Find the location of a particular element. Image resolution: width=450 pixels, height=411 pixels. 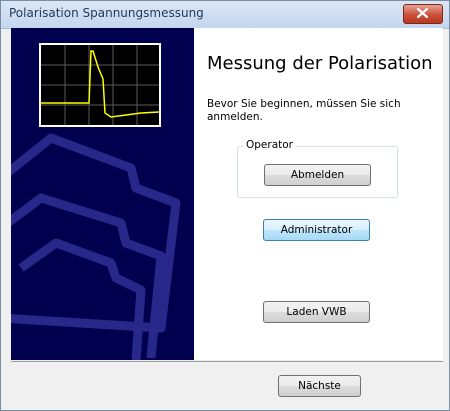

load-vwb-button-label: Laden VWB is located at coordinates (316, 312).